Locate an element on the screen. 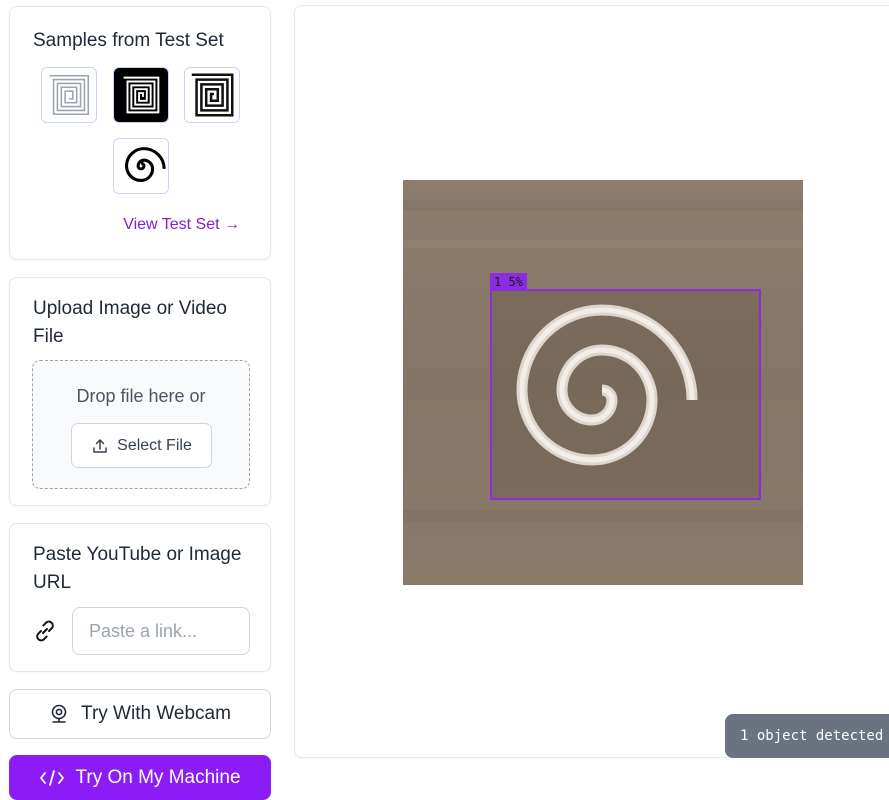 This screenshot has height=800, width=889. webcam-label: Try With Webcam is located at coordinates (156, 713).